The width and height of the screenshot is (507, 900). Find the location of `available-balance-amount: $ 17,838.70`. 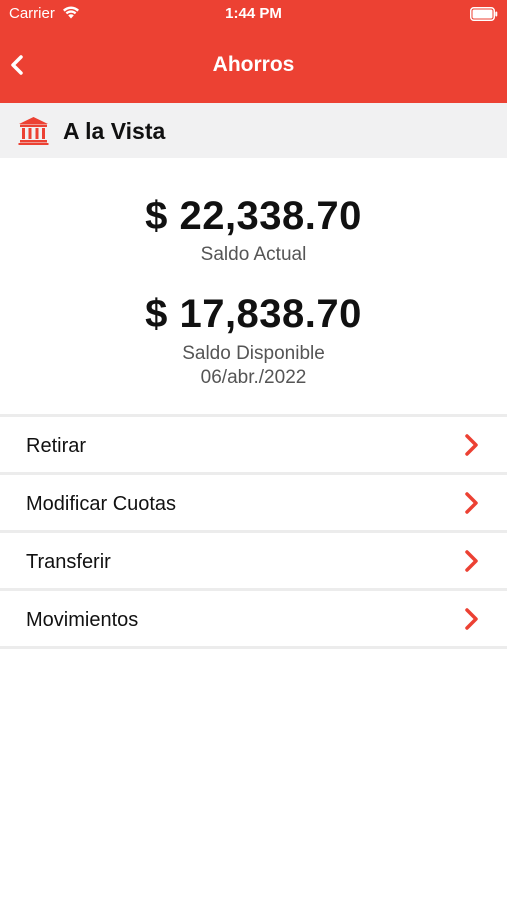

available-balance-amount: $ 17,838.70 is located at coordinates (253, 314).